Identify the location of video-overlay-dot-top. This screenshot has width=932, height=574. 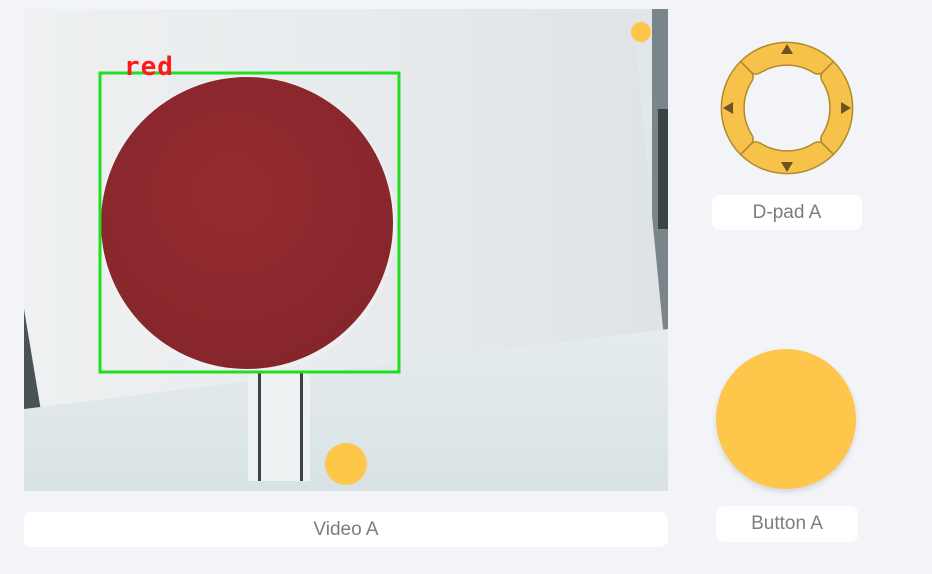
(641, 32).